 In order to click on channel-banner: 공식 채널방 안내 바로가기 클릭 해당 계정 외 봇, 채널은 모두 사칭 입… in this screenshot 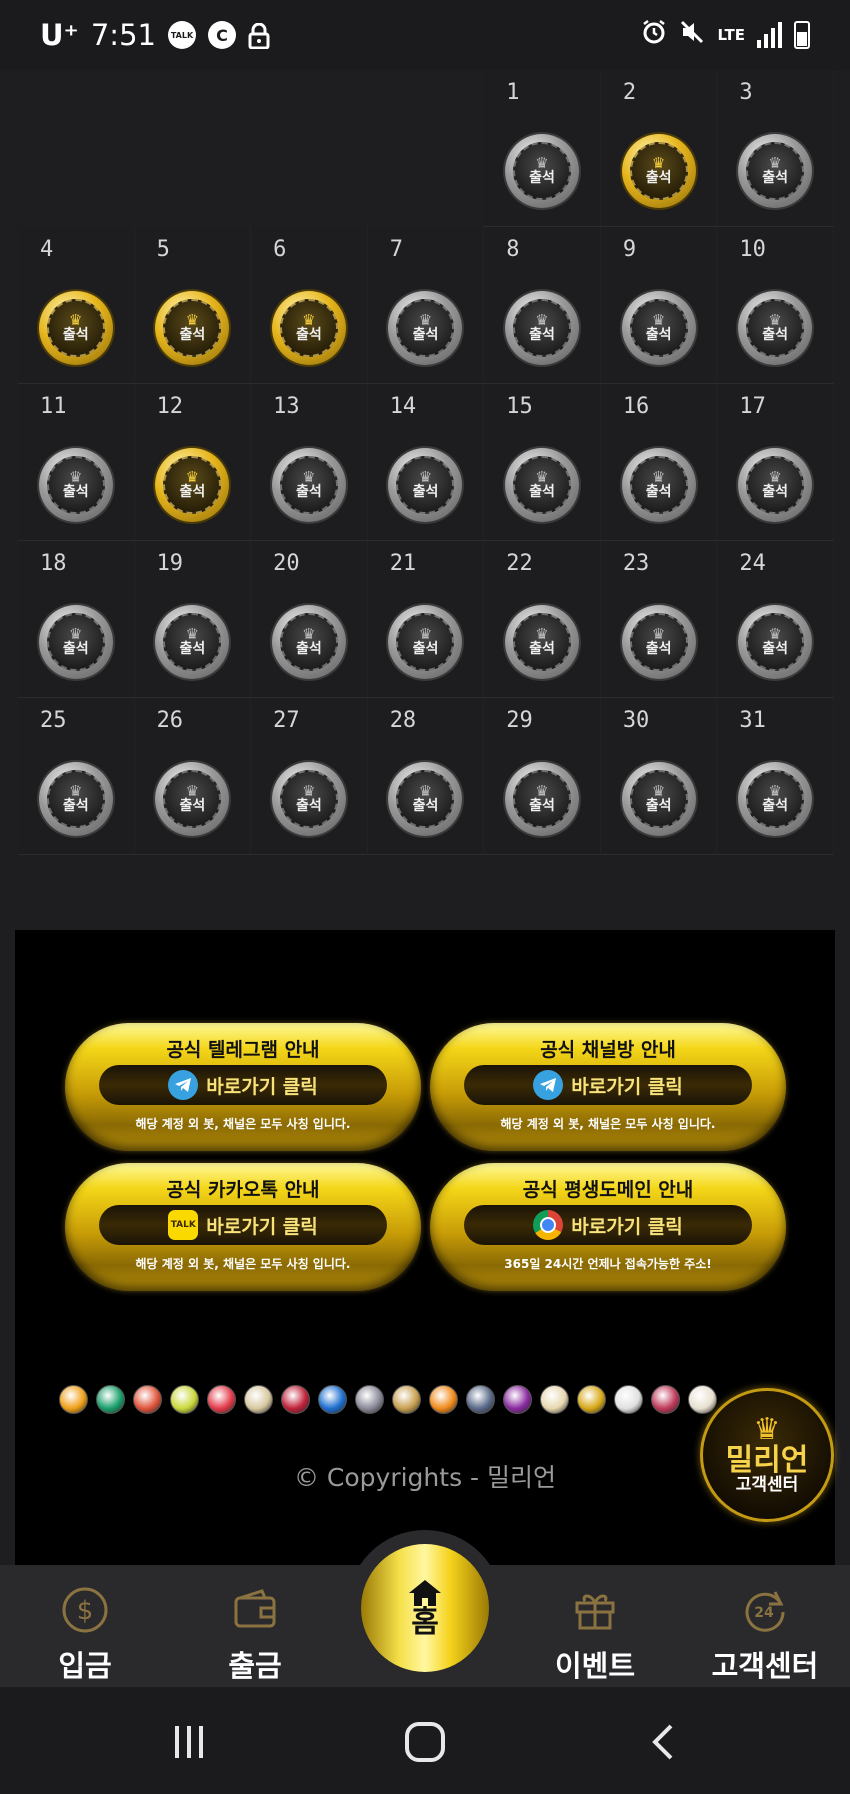, I will do `click(608, 1087)`.